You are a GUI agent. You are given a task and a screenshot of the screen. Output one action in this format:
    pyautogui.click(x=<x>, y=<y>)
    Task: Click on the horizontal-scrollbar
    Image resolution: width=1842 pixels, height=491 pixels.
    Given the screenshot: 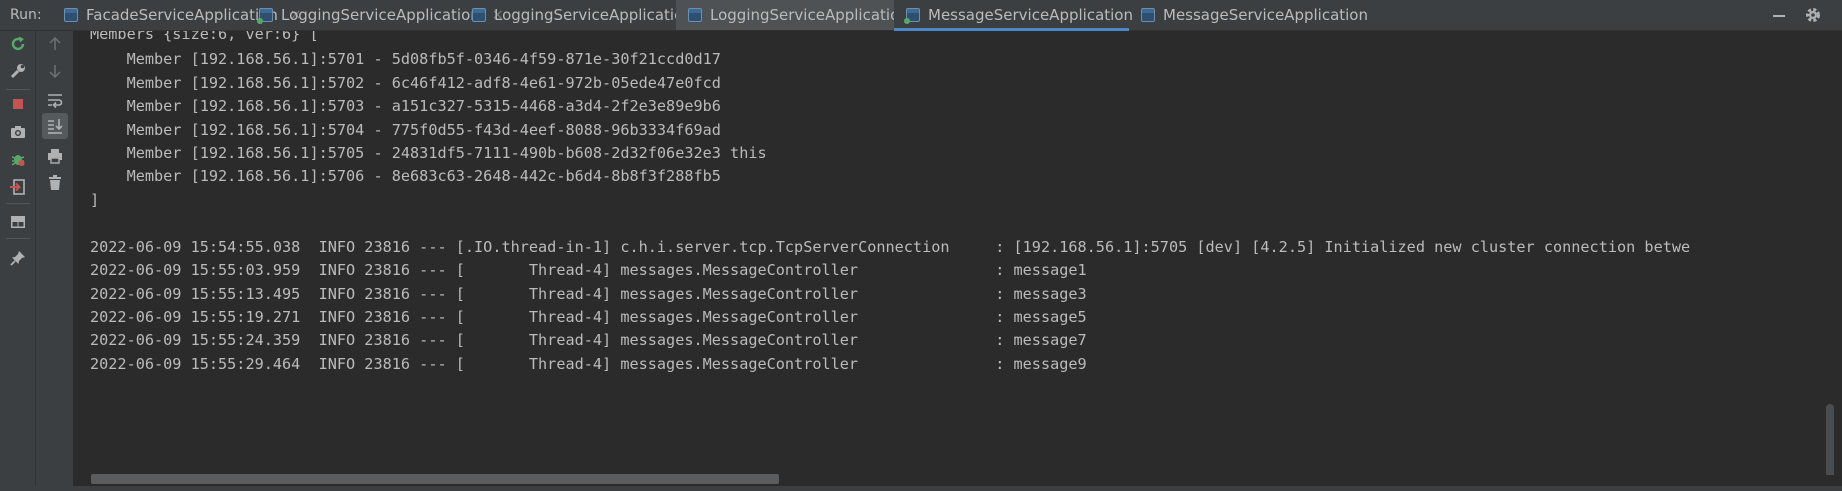 What is the action you would take?
    pyautogui.click(x=435, y=479)
    